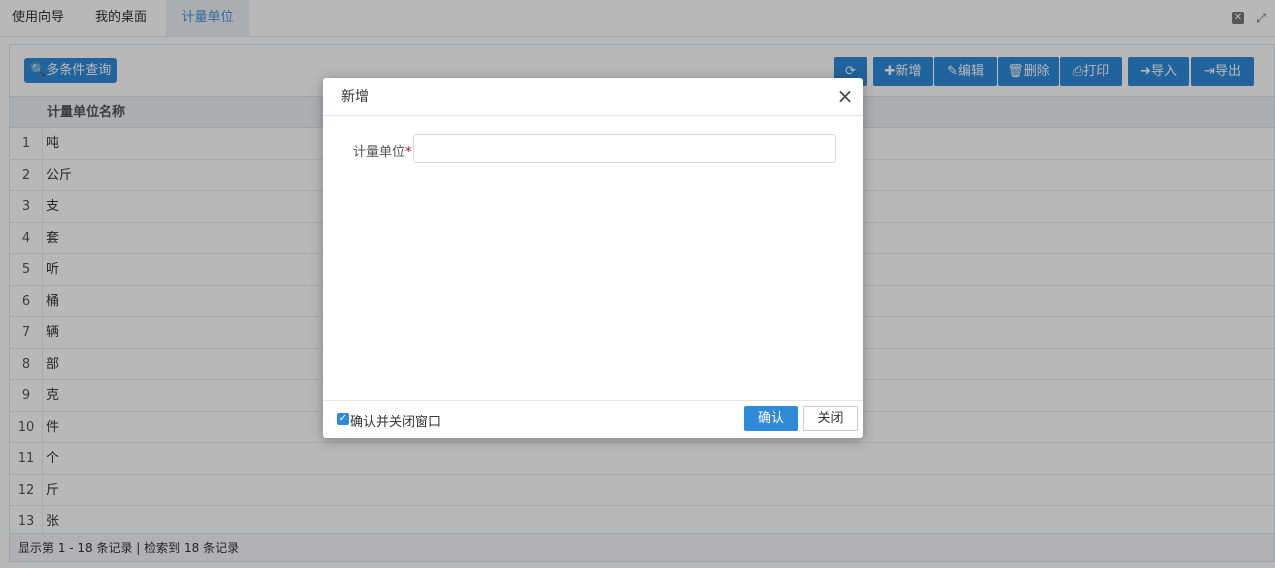 Image resolution: width=1275 pixels, height=568 pixels. Describe the element at coordinates (382, 152) in the screenshot. I see `unit-field-label: 计量单位*` at that location.